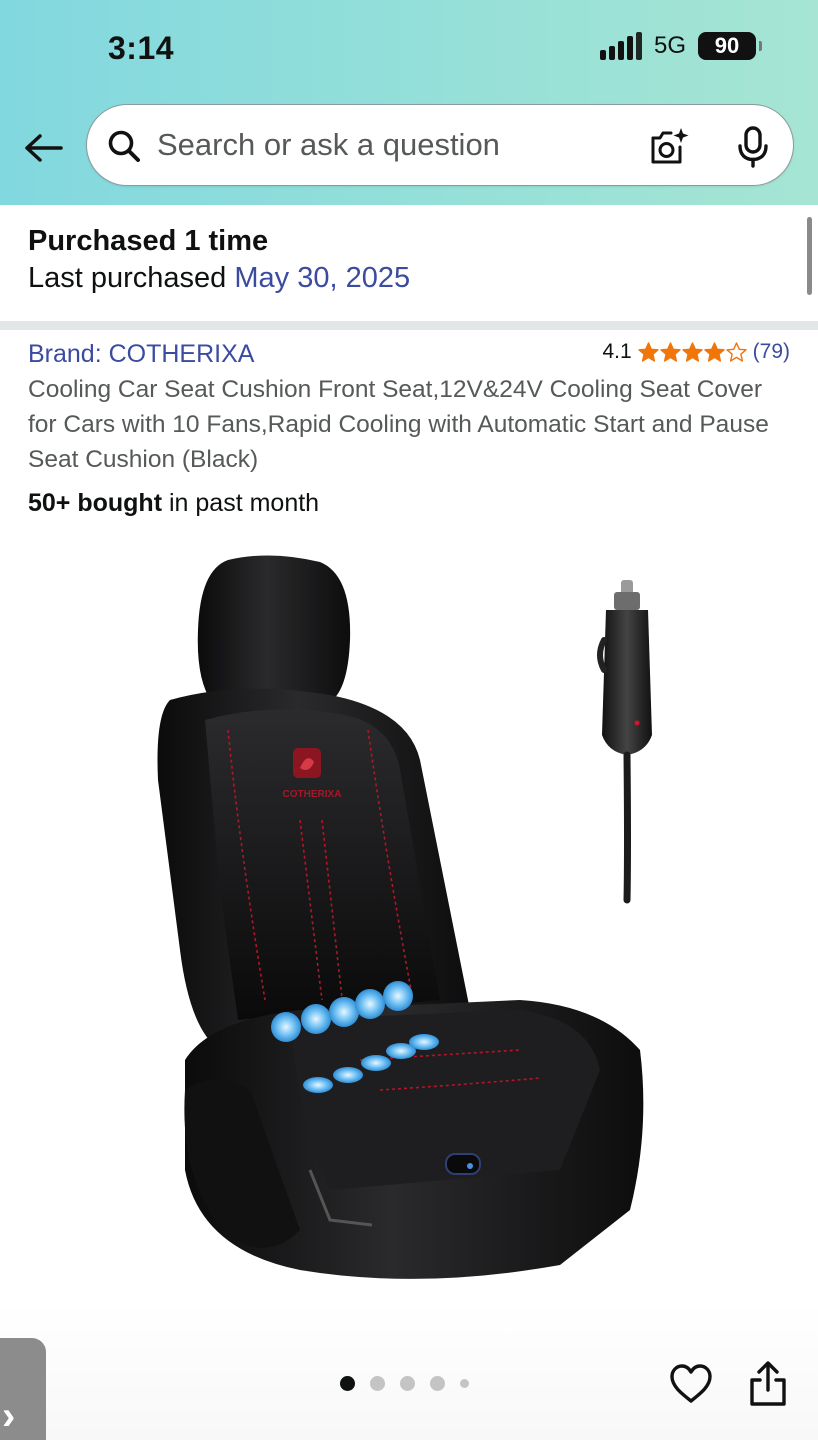 The width and height of the screenshot is (818, 1440). I want to click on bought-count: 50+ bought in past month, so click(173, 503).